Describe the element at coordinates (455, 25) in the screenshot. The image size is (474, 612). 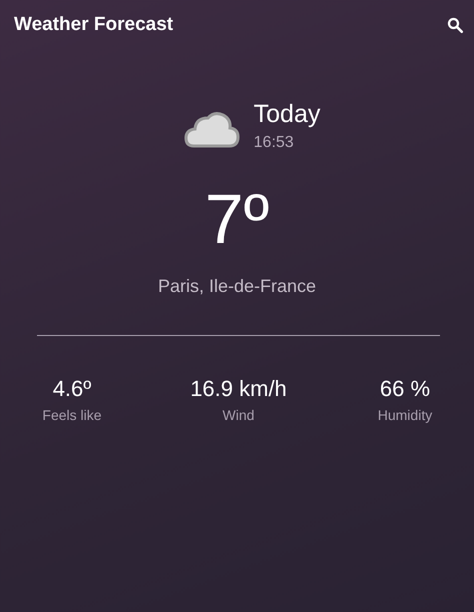
I see `search-icon` at that location.